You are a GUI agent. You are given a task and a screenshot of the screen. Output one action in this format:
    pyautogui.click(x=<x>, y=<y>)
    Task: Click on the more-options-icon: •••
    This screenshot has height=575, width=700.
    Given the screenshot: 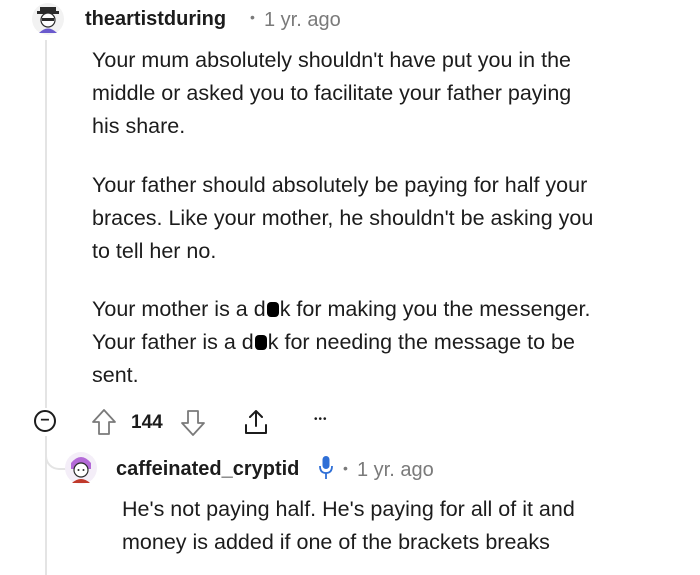 What is the action you would take?
    pyautogui.click(x=321, y=419)
    